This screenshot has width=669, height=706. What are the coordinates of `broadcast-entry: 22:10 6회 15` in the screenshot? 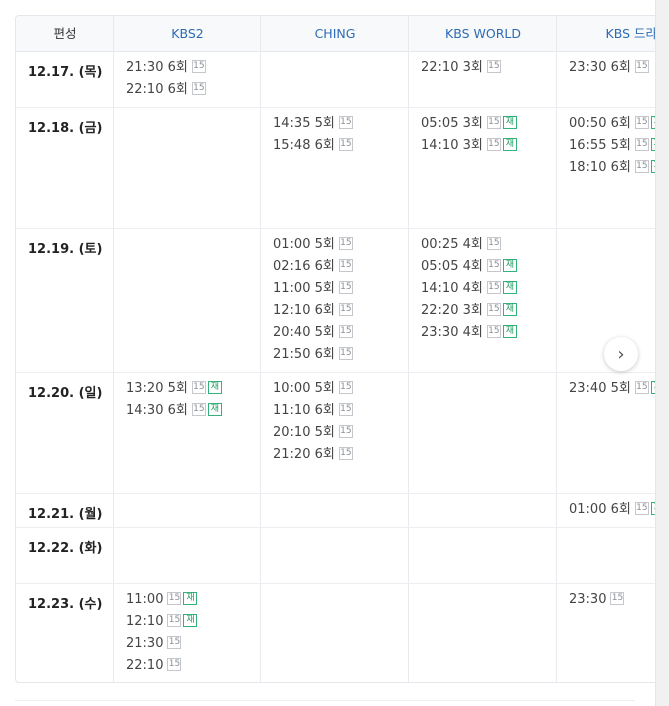 It's located at (166, 90).